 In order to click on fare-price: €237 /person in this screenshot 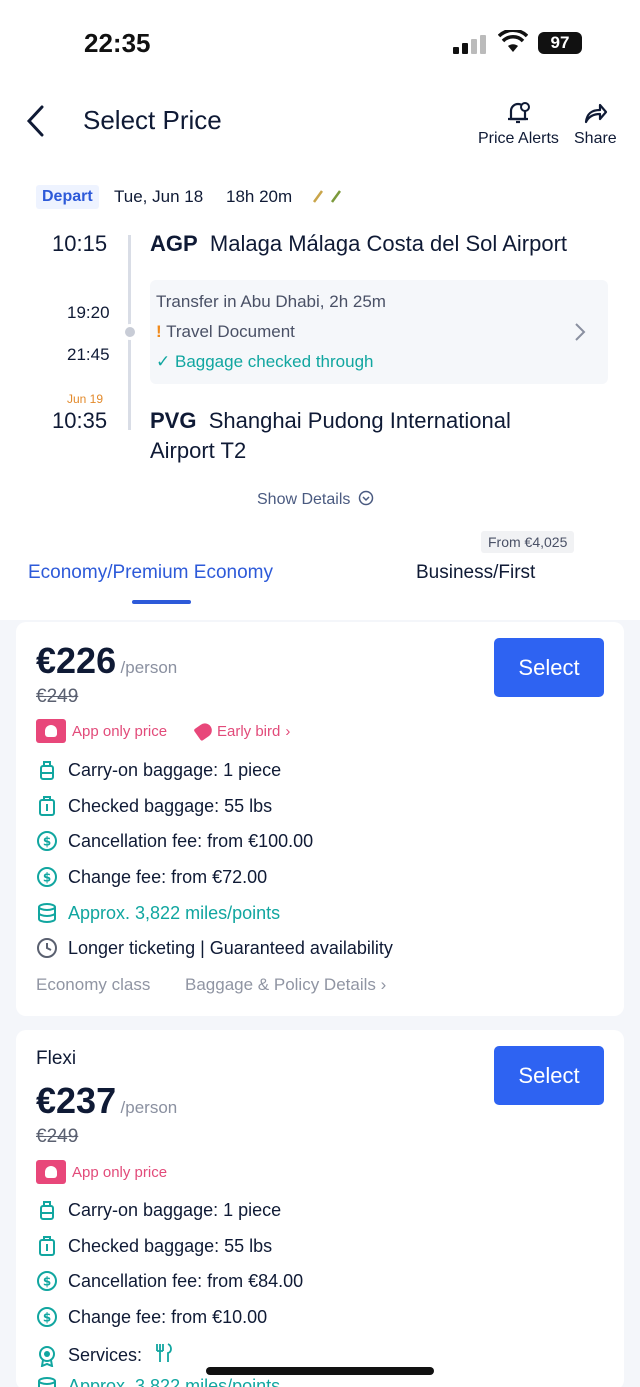, I will do `click(106, 1101)`.